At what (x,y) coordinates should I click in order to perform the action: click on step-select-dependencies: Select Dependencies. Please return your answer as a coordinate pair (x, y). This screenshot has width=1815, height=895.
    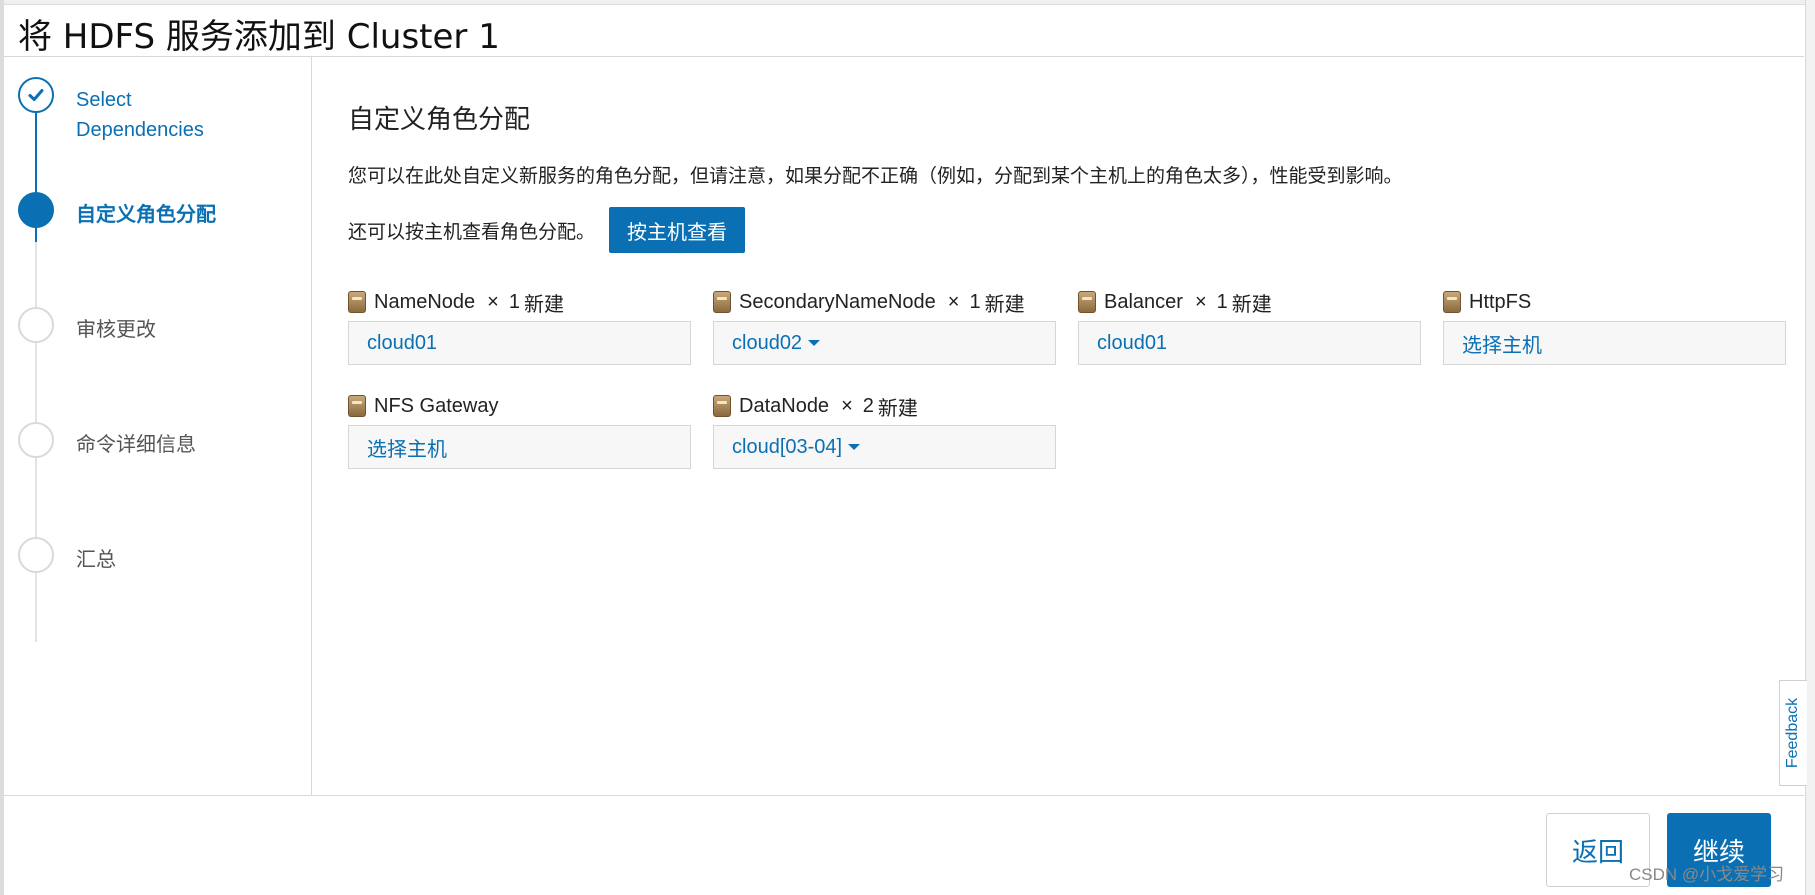
    Looking at the image, I should click on (127, 111).